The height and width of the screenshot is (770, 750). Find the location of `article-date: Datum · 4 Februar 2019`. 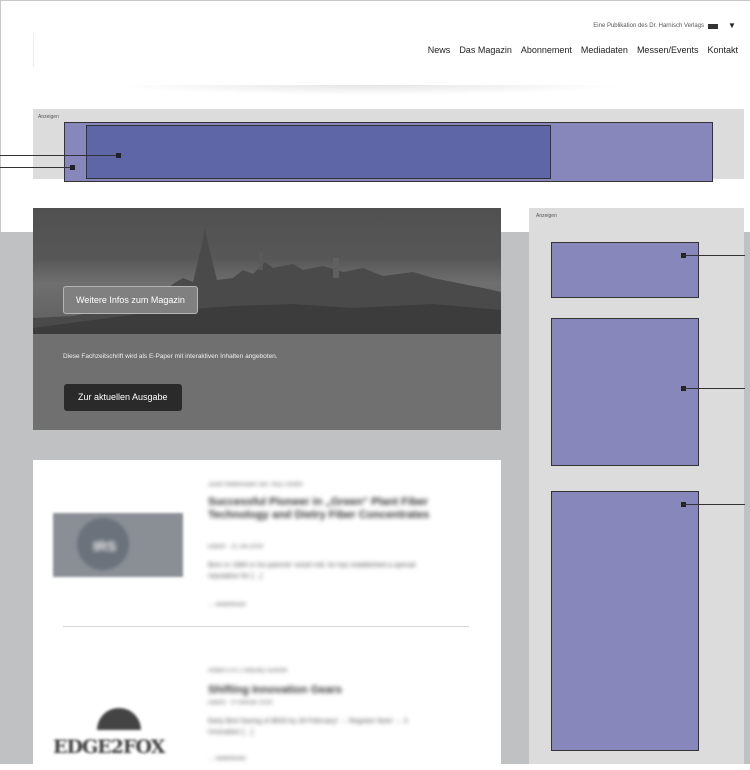

article-date: Datum · 4 Februar 2019 is located at coordinates (240, 703).